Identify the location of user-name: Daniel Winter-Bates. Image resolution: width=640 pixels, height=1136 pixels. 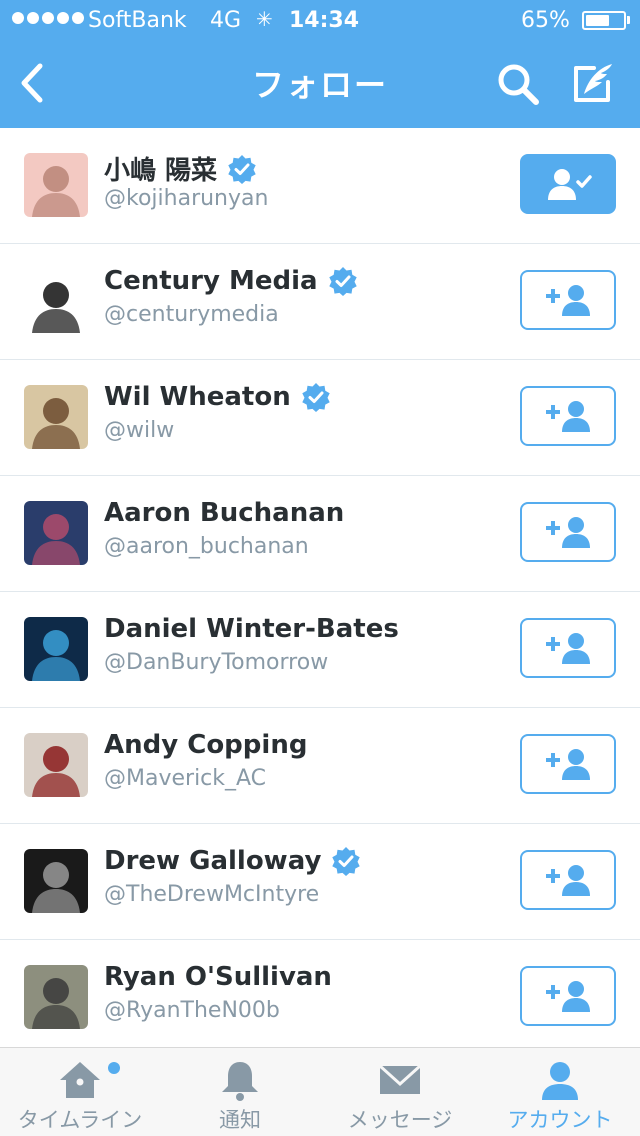
(251, 629).